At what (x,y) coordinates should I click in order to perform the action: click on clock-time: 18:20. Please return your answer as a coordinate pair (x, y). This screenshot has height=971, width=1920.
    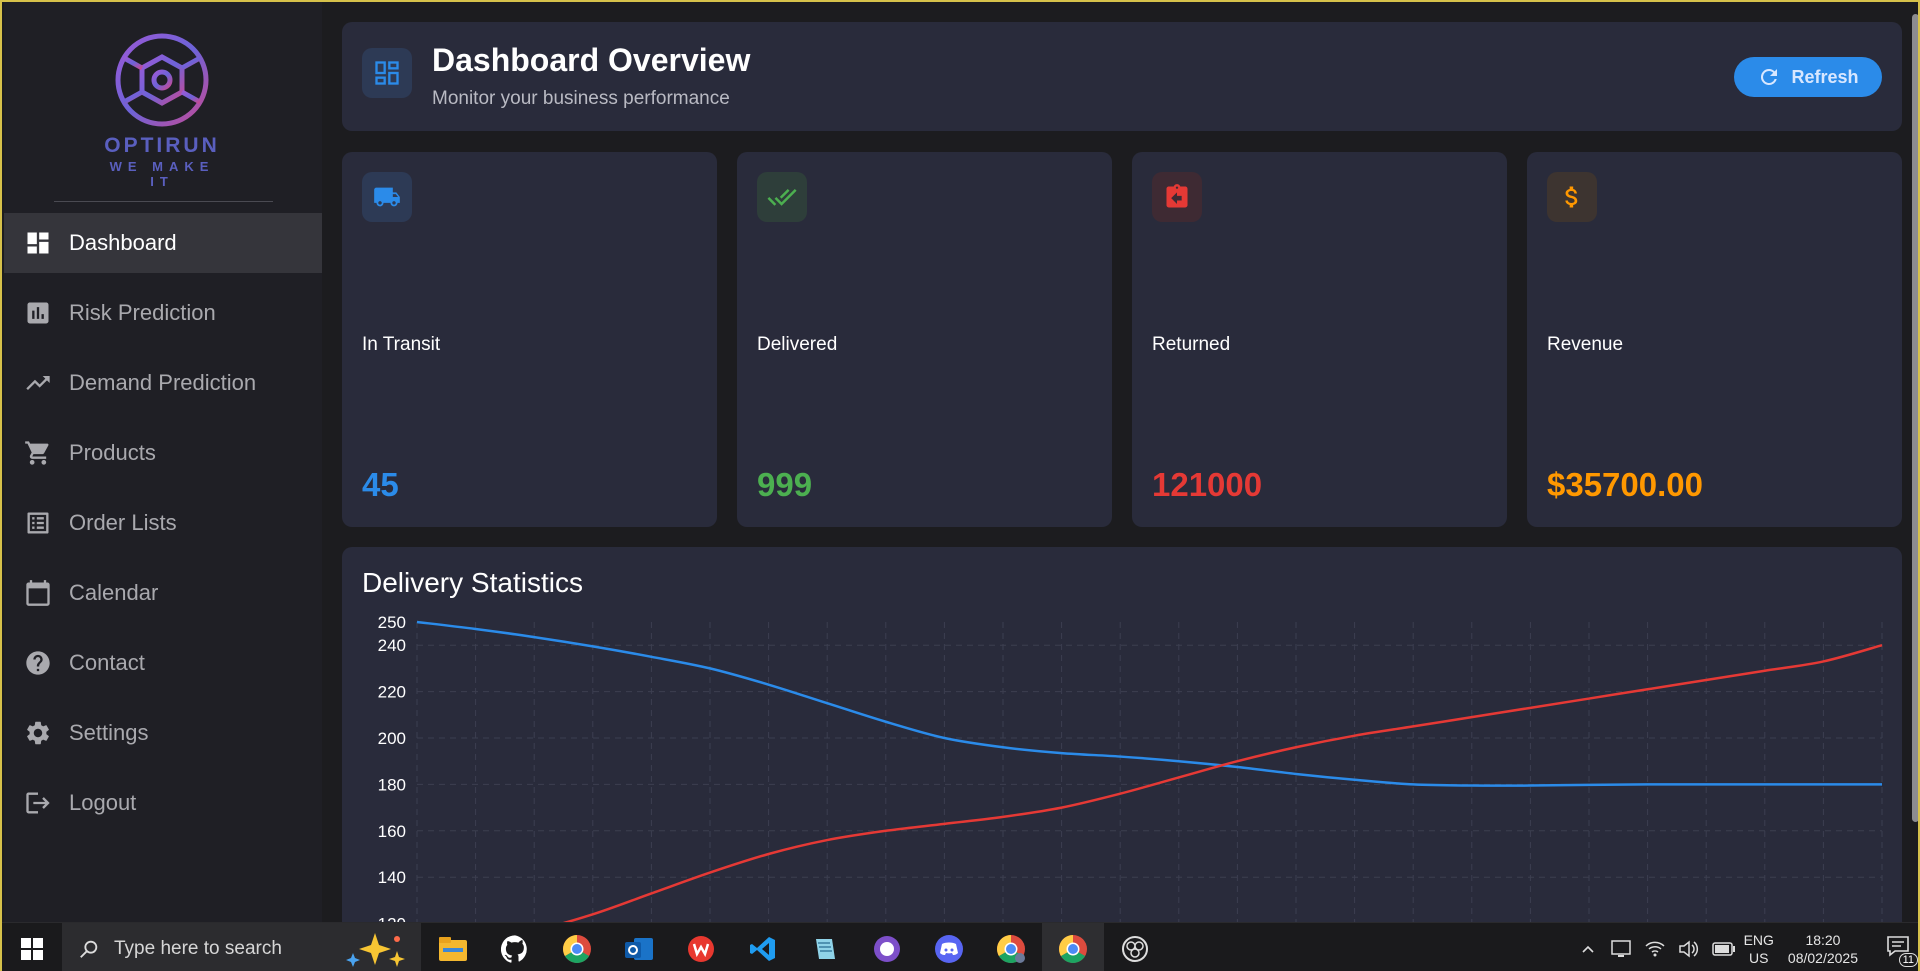
    Looking at the image, I should click on (1823, 939).